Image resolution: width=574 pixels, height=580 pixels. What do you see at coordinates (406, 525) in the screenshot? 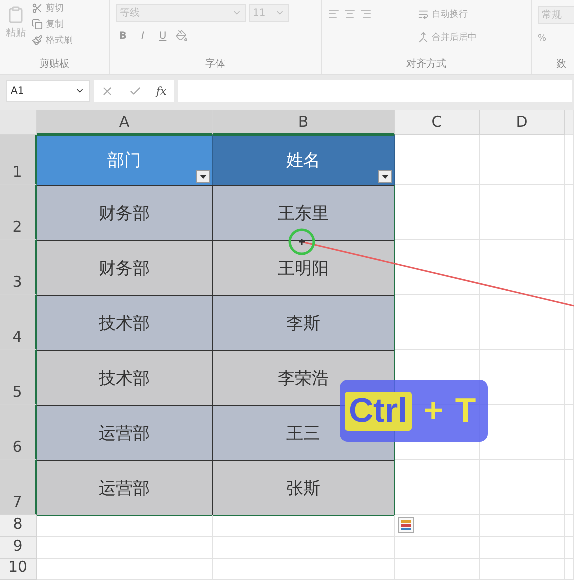
I see `quick-analysis-icon` at bounding box center [406, 525].